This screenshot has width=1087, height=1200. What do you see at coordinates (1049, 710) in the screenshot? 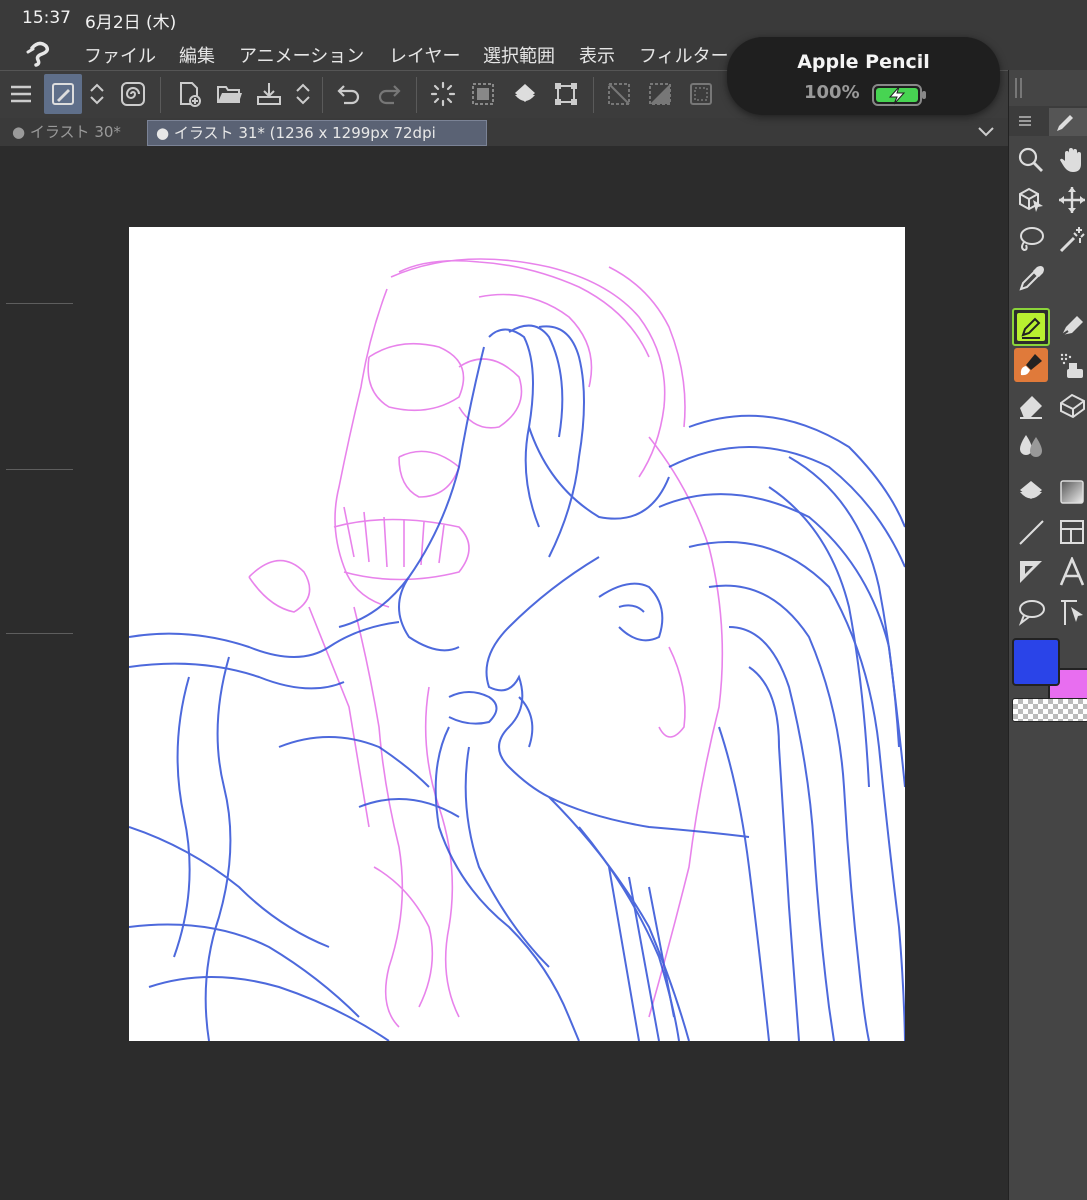
I see `transparent-color-swatch` at bounding box center [1049, 710].